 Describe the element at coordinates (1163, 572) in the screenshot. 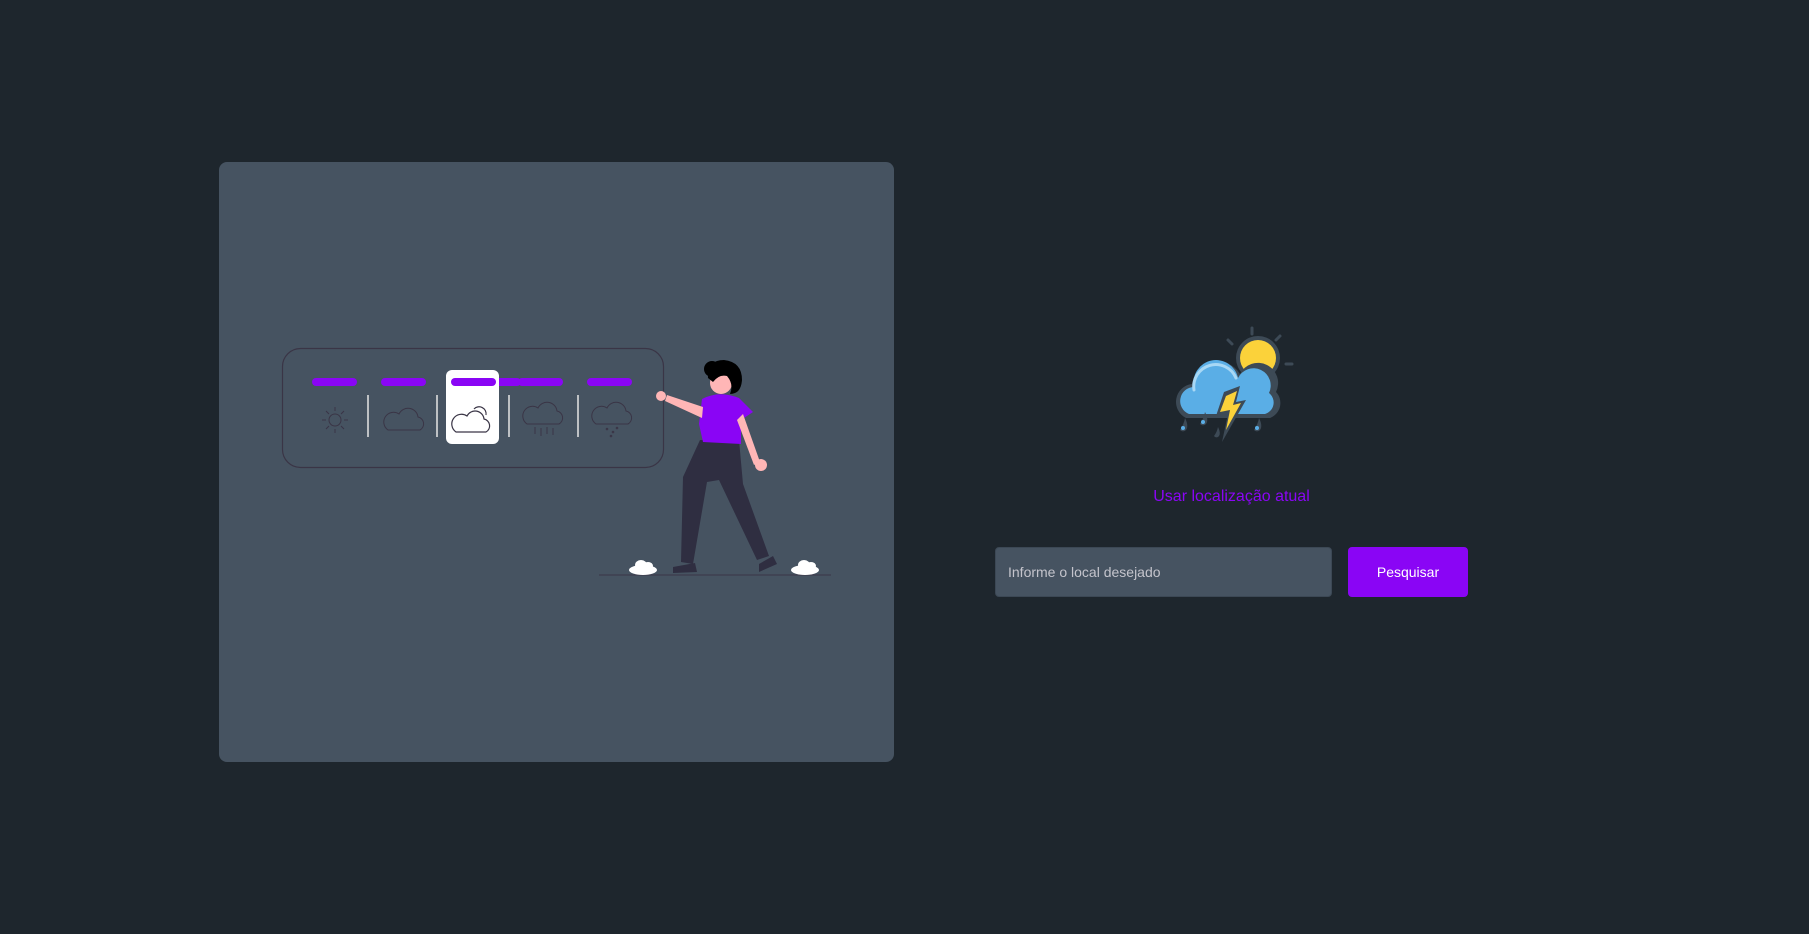

I see `location-search-input` at that location.